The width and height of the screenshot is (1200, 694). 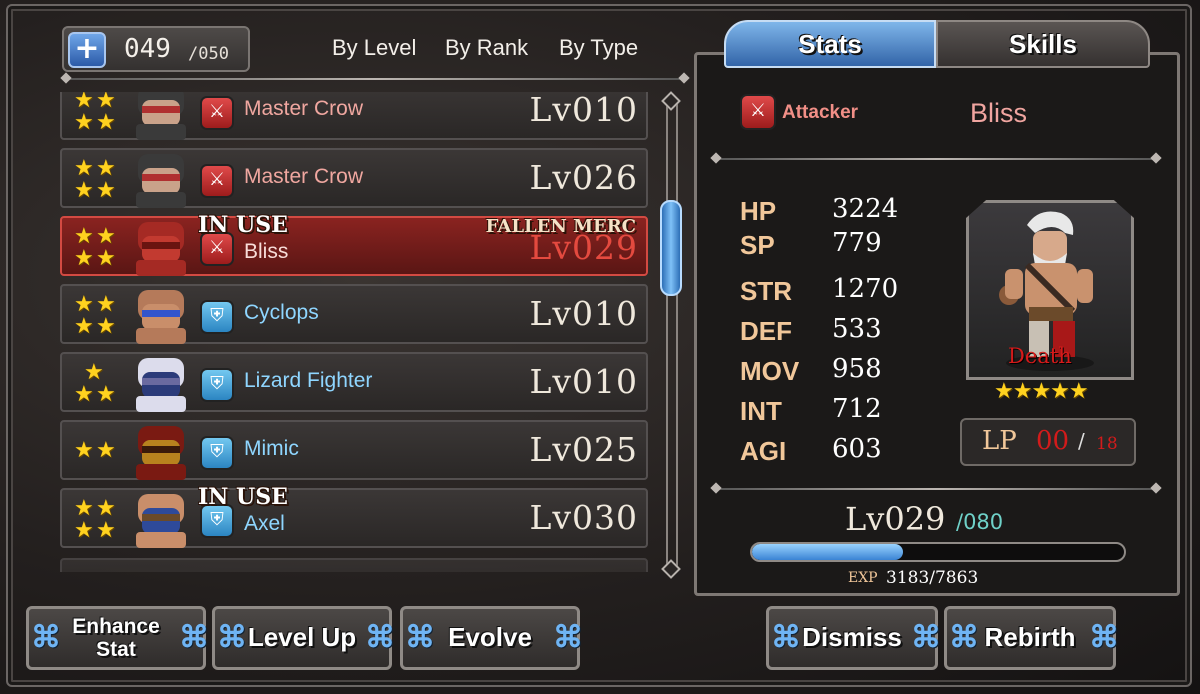 What do you see at coordinates (354, 565) in the screenshot?
I see `list-item-partial` at bounding box center [354, 565].